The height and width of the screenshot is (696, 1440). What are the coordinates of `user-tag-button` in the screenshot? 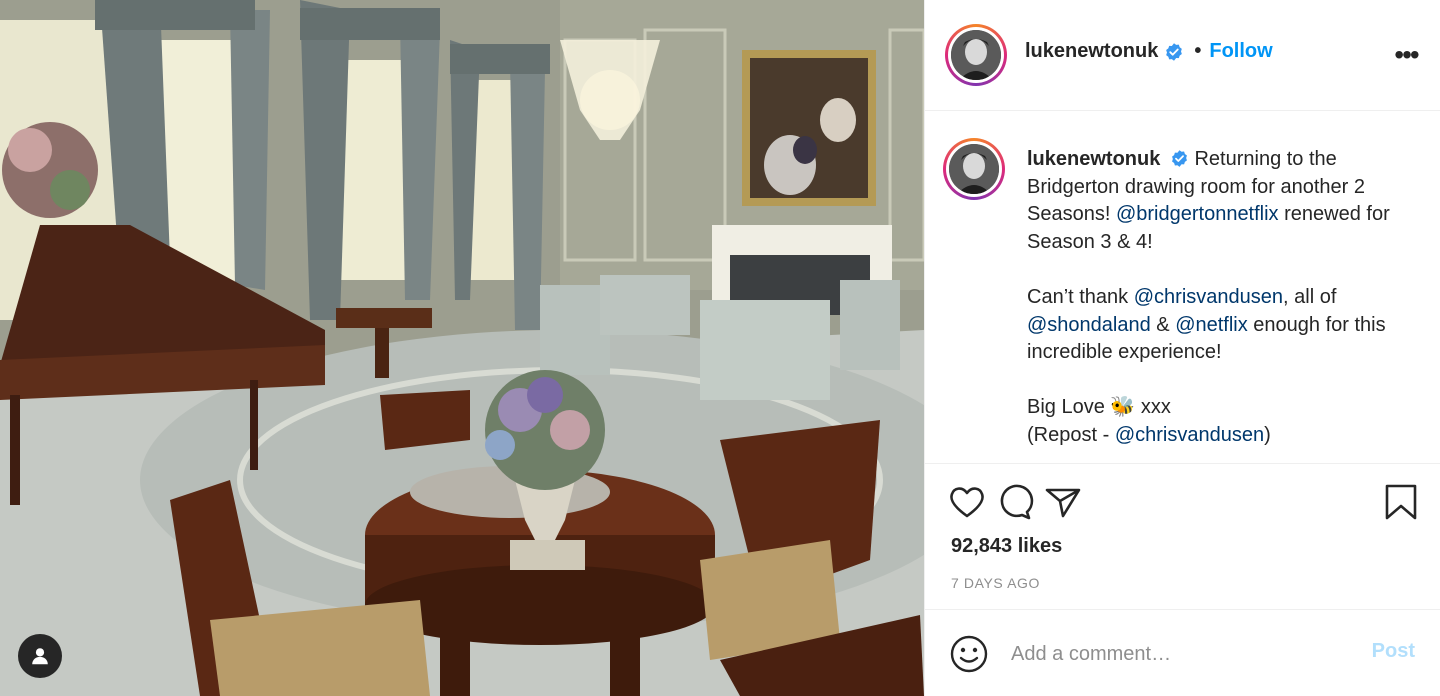 It's located at (40, 656).